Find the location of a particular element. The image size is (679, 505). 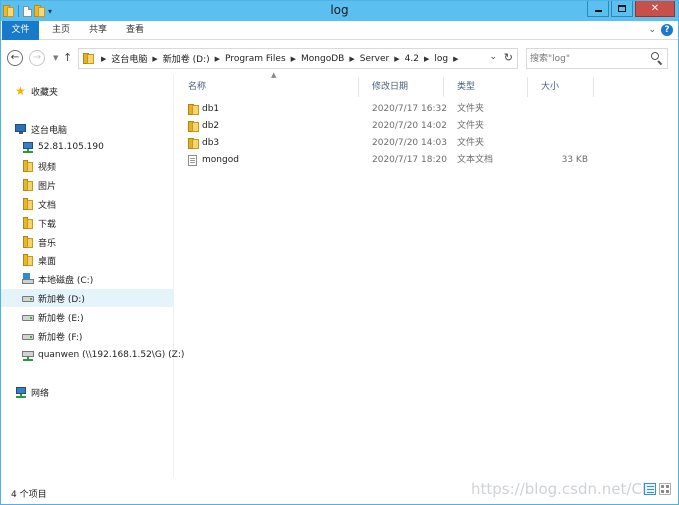

nav-item-music: 音乐 is located at coordinates (87, 242).